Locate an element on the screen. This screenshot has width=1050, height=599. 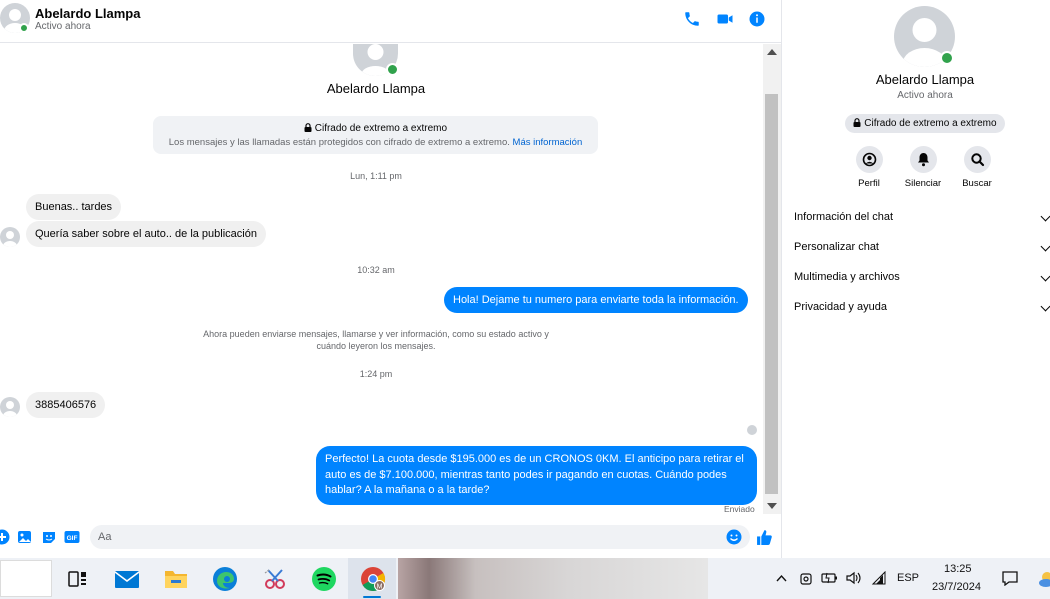
contact-name: Abelardo Llampa is located at coordinates (87, 13).